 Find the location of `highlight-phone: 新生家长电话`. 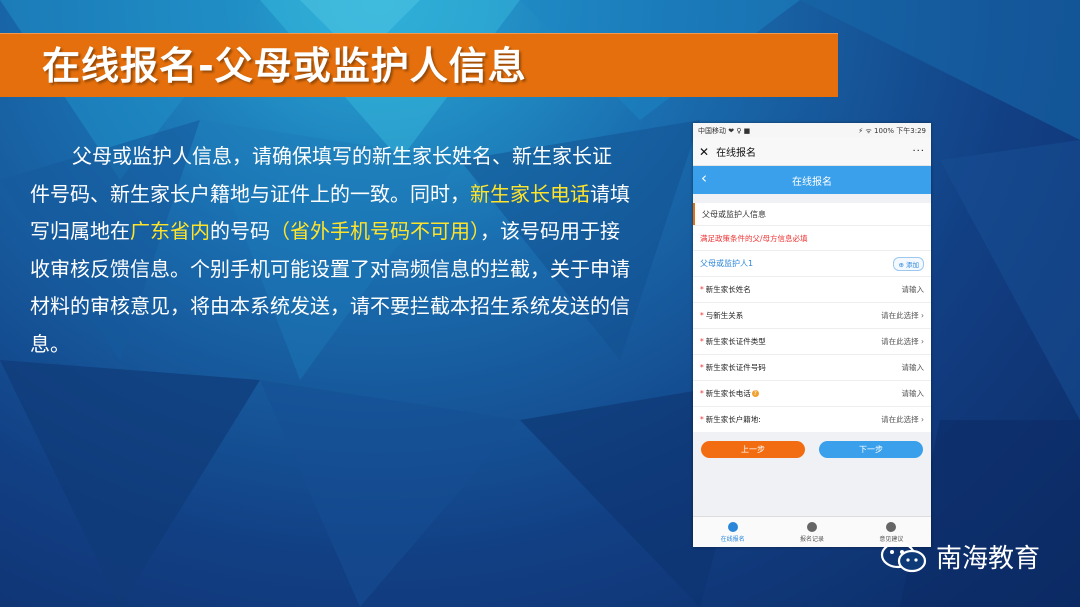

highlight-phone: 新生家长电话 is located at coordinates (530, 193).